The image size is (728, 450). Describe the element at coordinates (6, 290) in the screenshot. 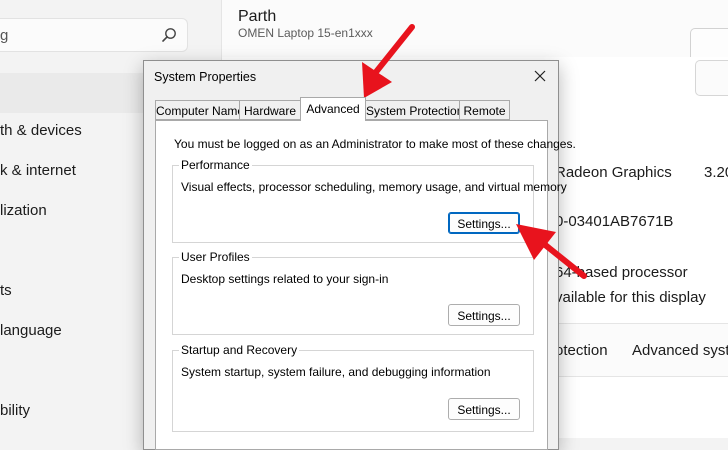

I see `sidebar-item-accounts: ts` at that location.